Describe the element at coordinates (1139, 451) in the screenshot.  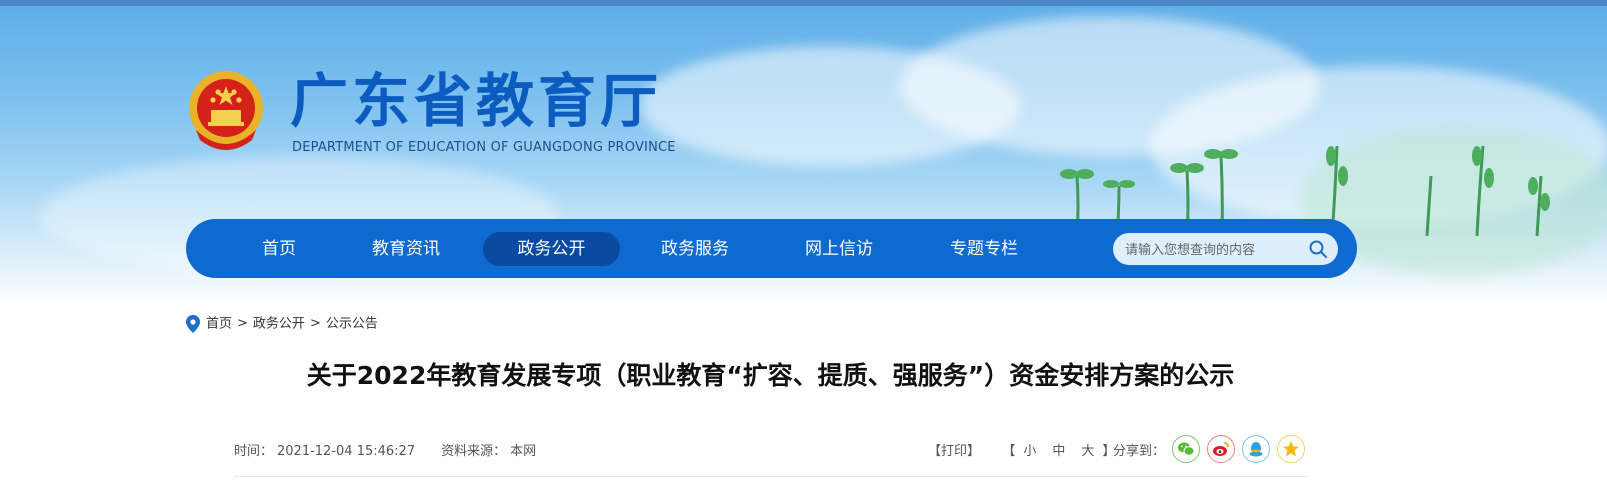
I see `share-label: 分享到：` at that location.